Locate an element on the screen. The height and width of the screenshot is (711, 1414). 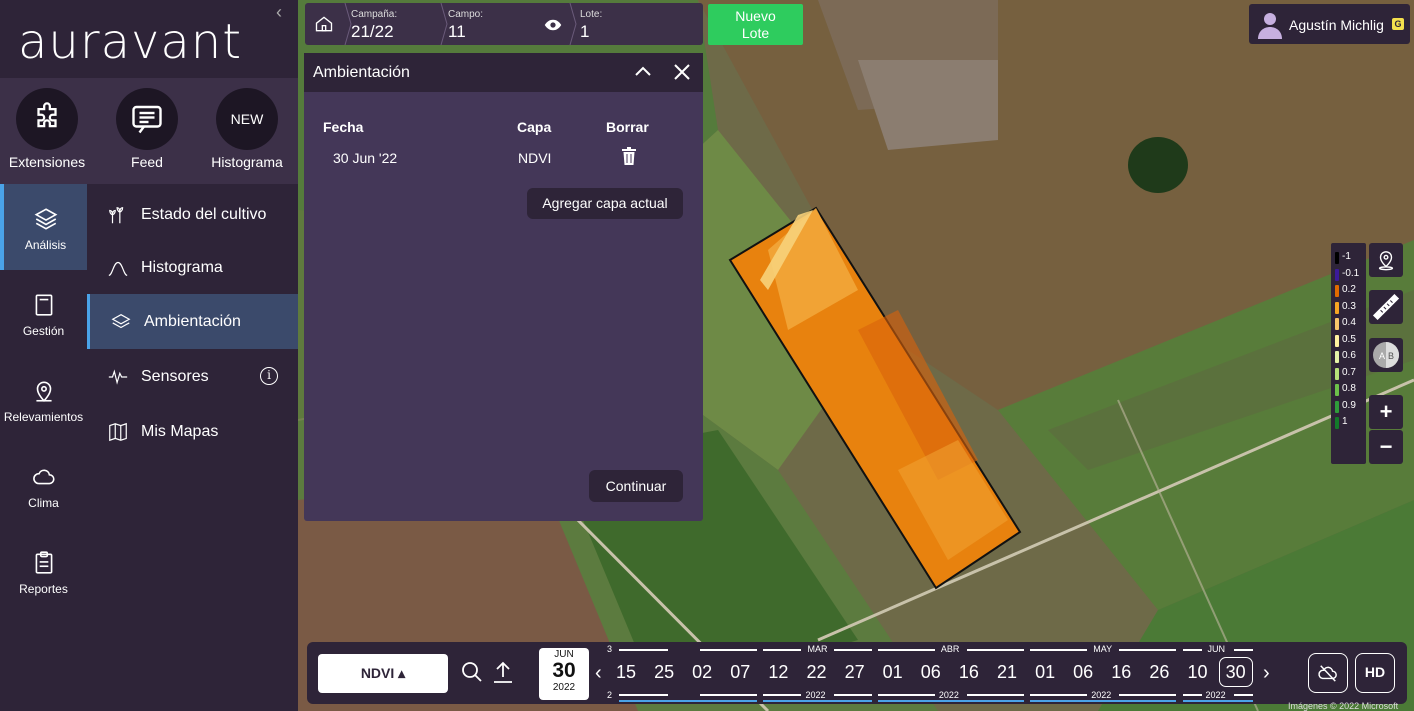
measure-tool-button is located at coordinates (1386, 307).